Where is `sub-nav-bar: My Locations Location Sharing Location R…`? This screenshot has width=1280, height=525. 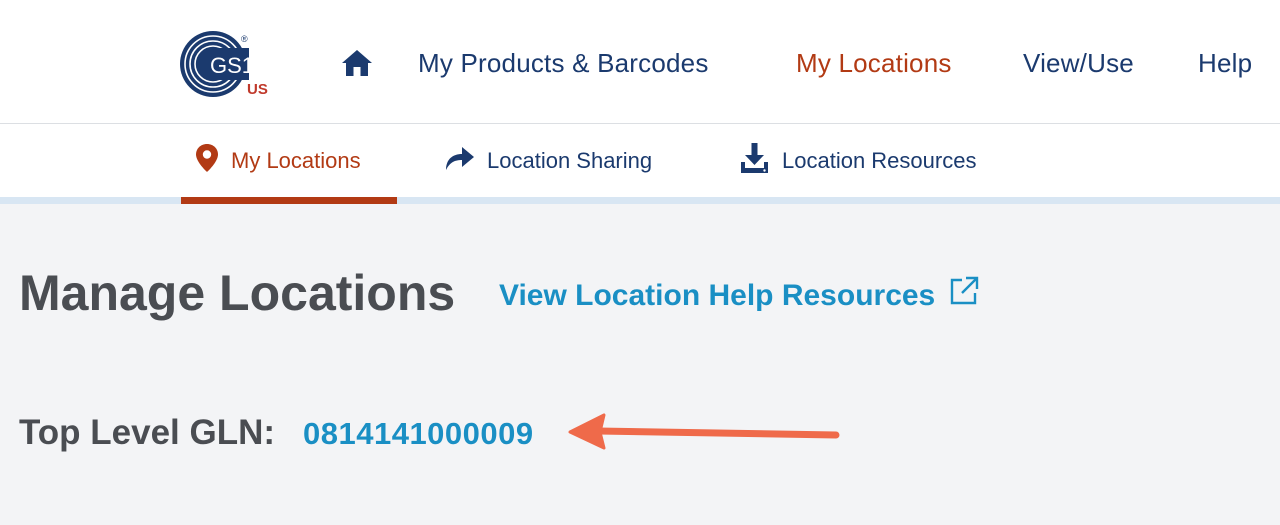
sub-nav-bar: My Locations Location Sharing Location R… is located at coordinates (640, 160).